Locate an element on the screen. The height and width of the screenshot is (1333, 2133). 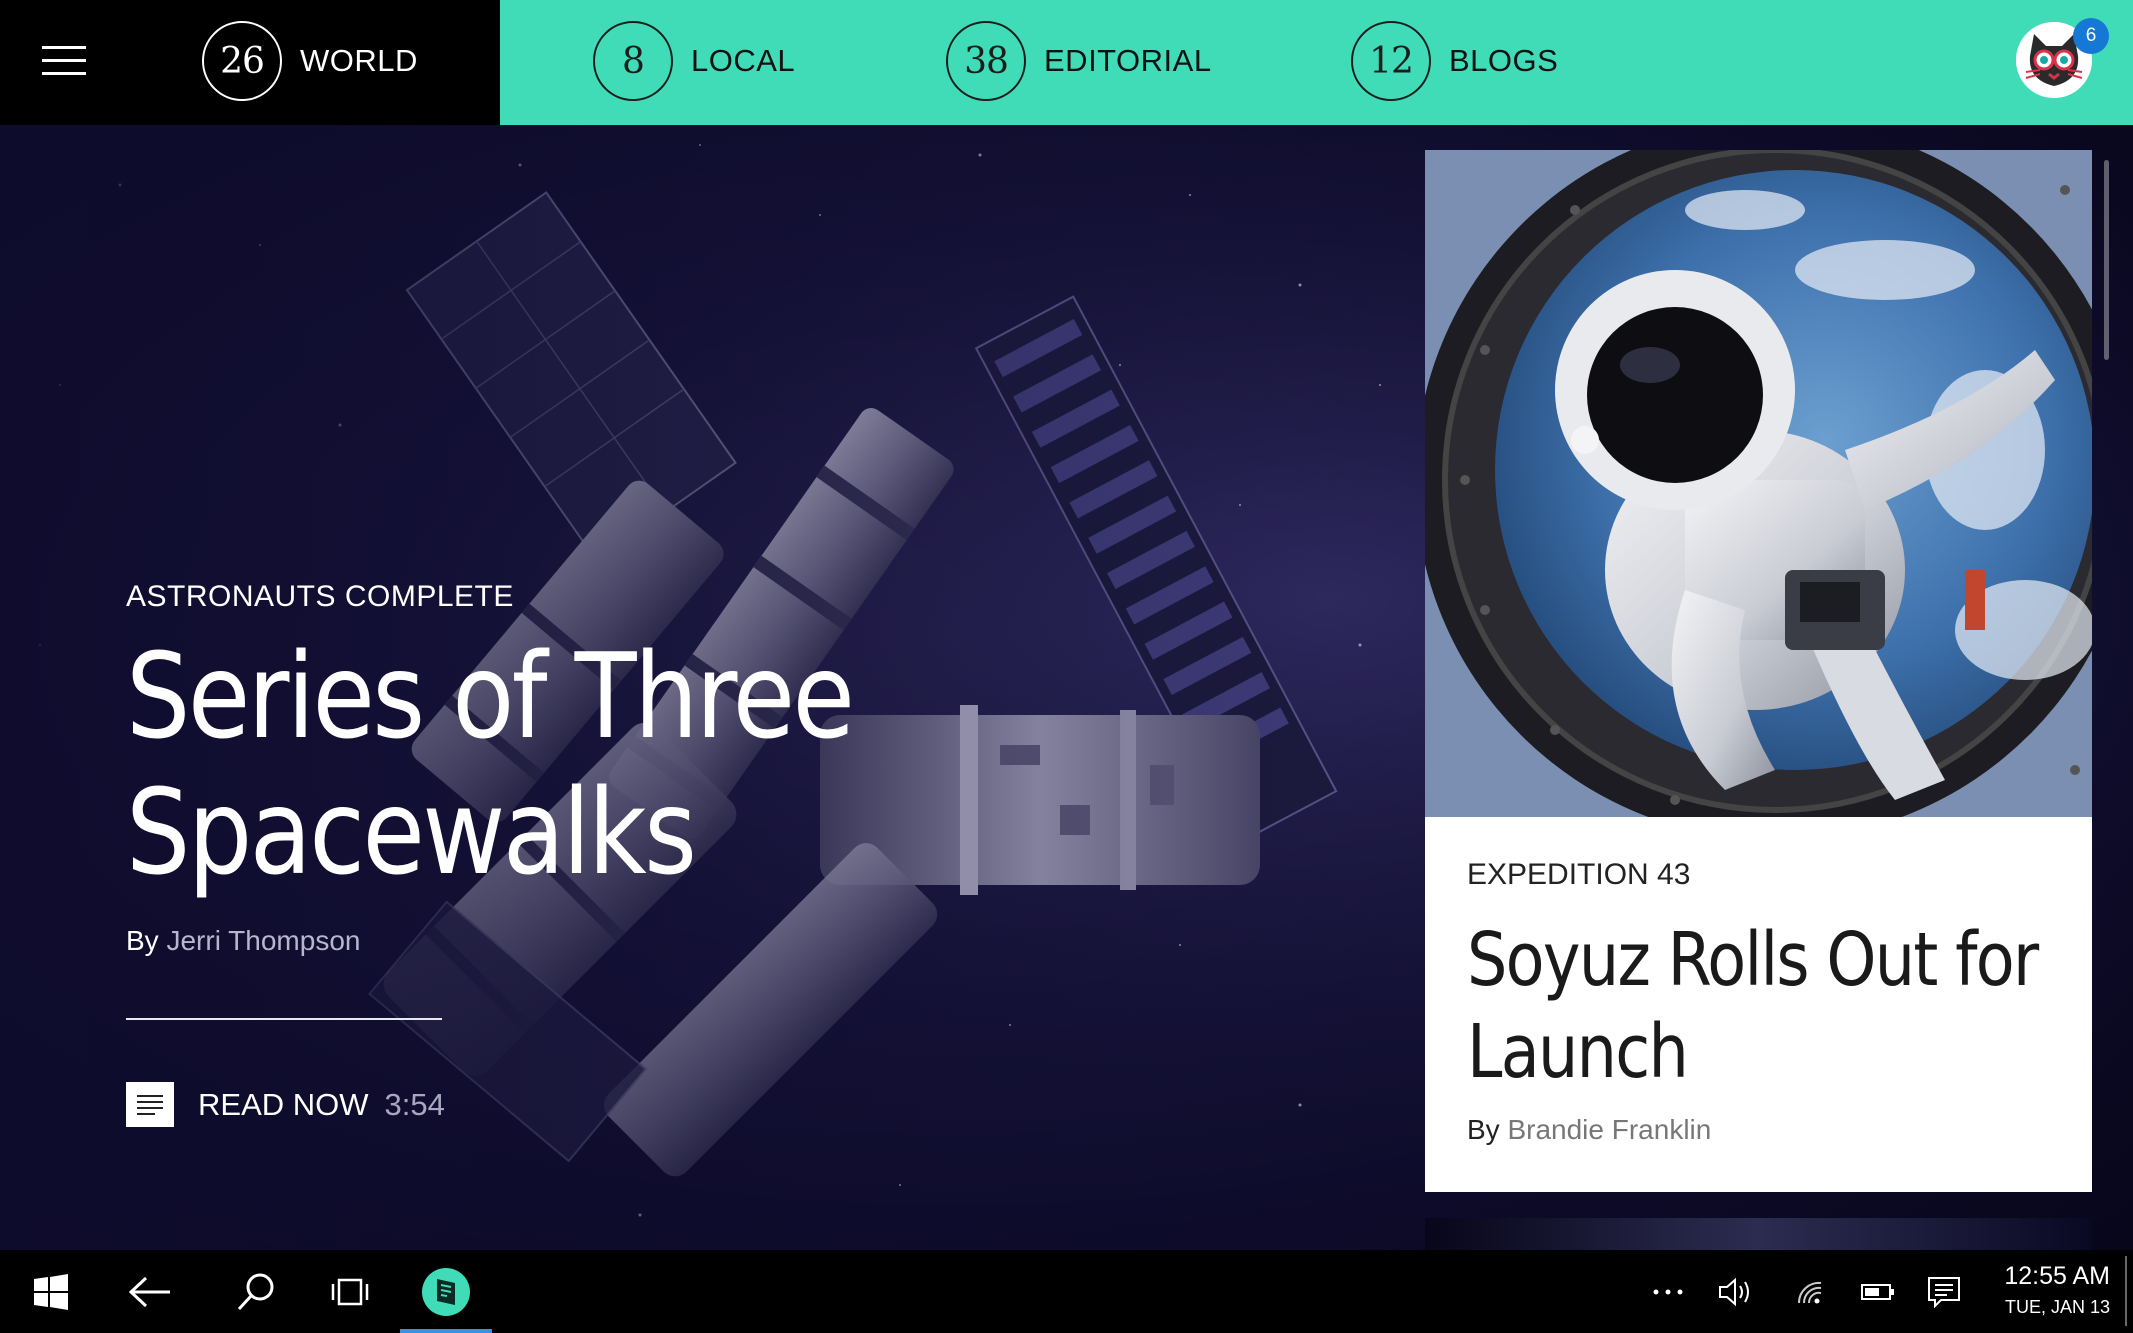
tab-blogs: 12 BLOGS is located at coordinates (1454, 61).